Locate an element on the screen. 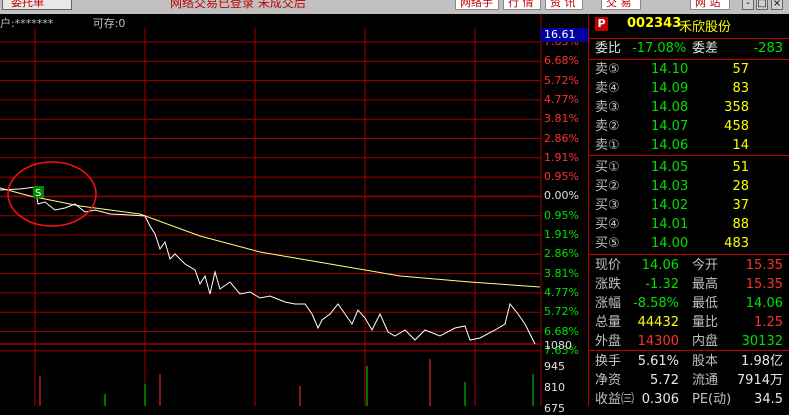 The width and height of the screenshot is (789, 415). stat-value: 0.306 is located at coordinates (660, 399).